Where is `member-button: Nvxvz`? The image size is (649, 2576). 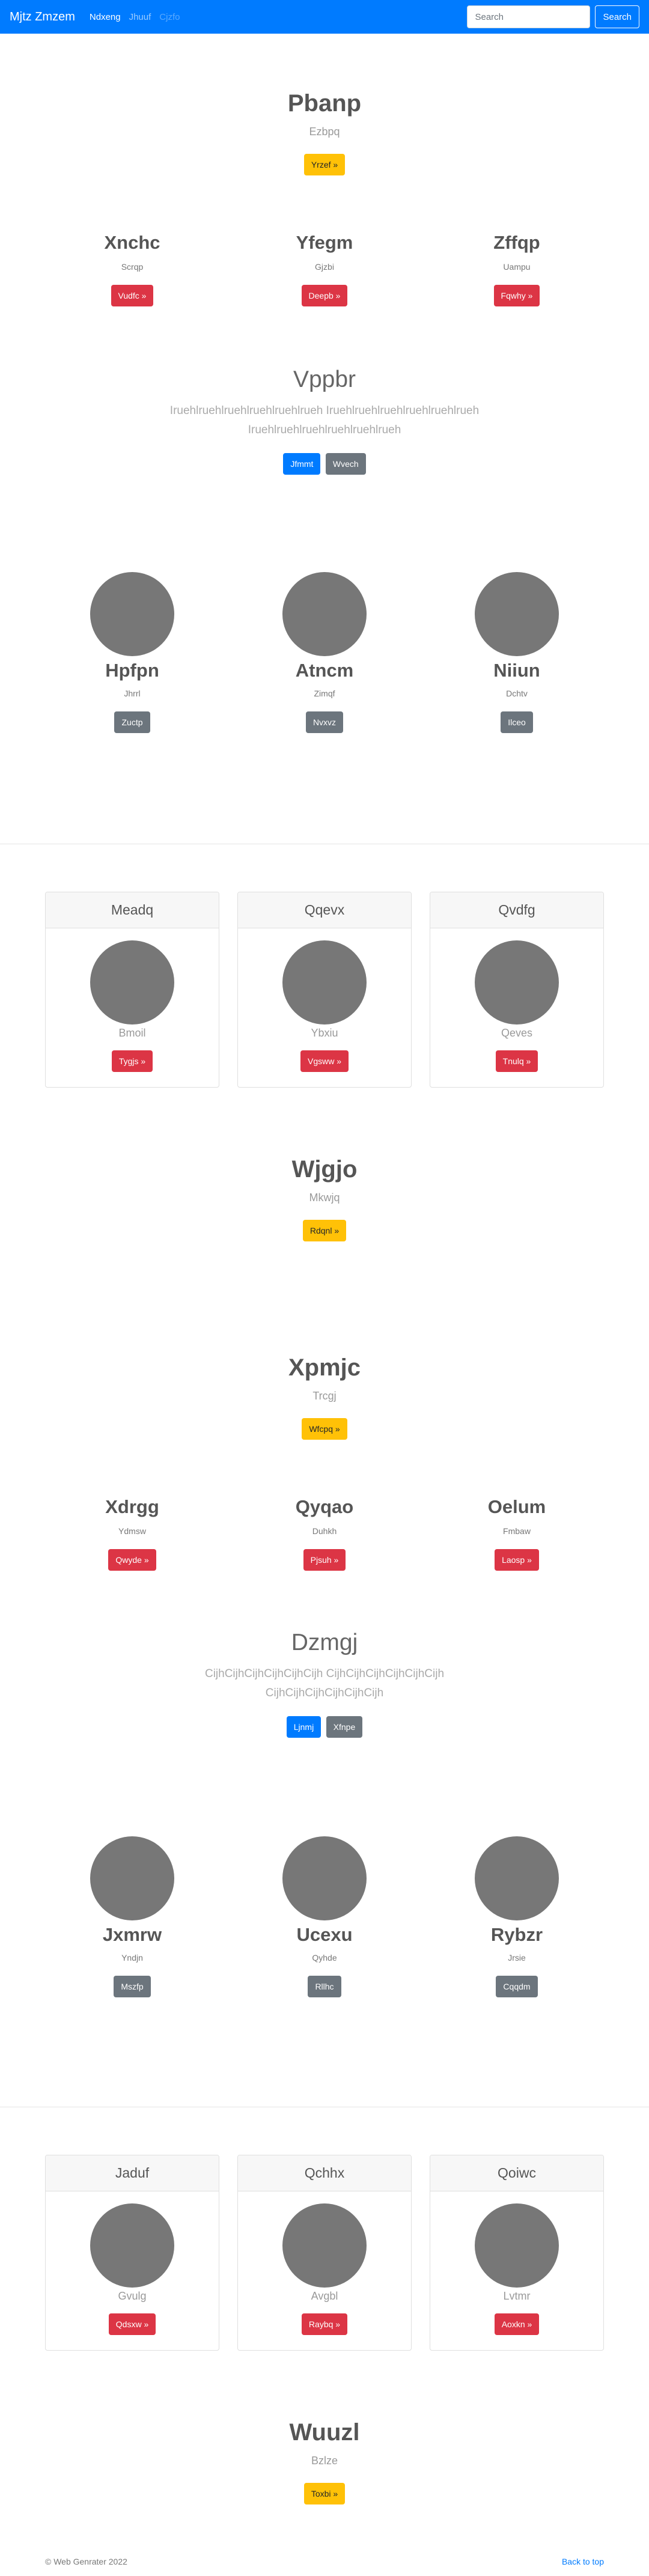 member-button: Nvxvz is located at coordinates (324, 722).